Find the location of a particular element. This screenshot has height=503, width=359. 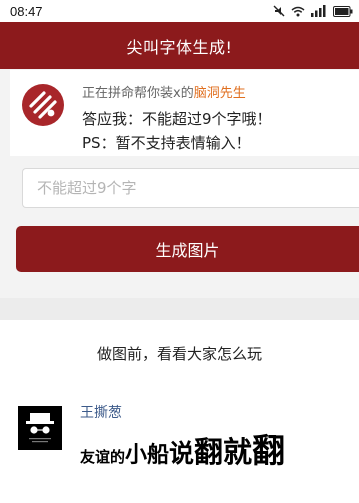

status-time: 08:47 is located at coordinates (26, 11).